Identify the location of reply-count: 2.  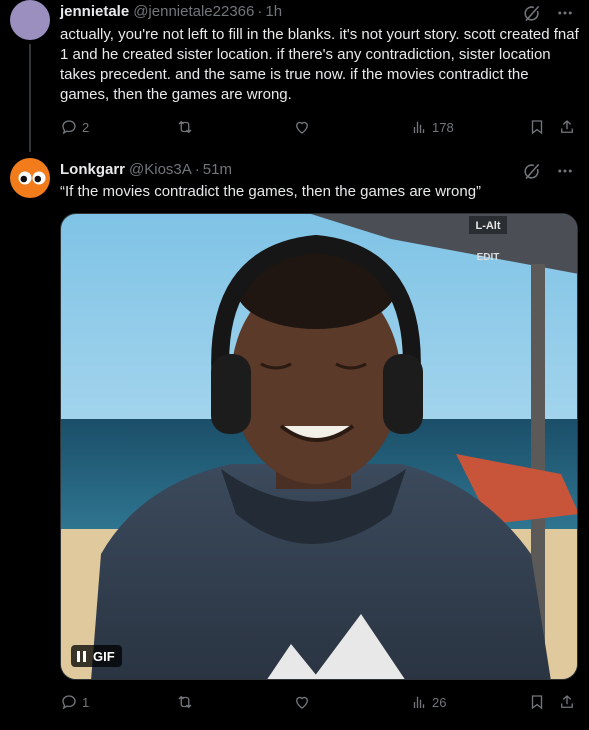
(86, 127).